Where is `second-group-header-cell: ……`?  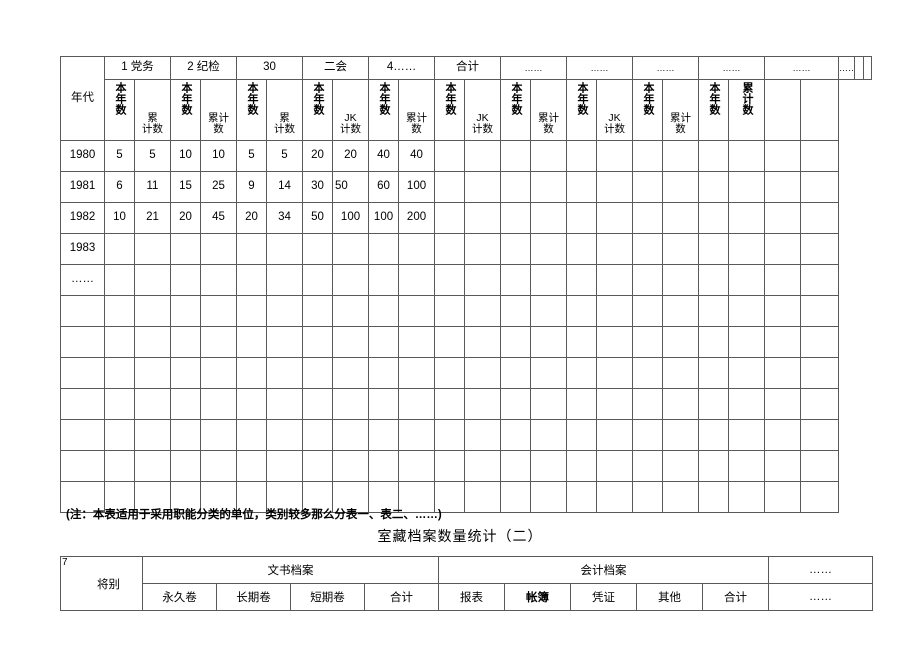
second-group-header-cell: …… is located at coordinates (821, 570).